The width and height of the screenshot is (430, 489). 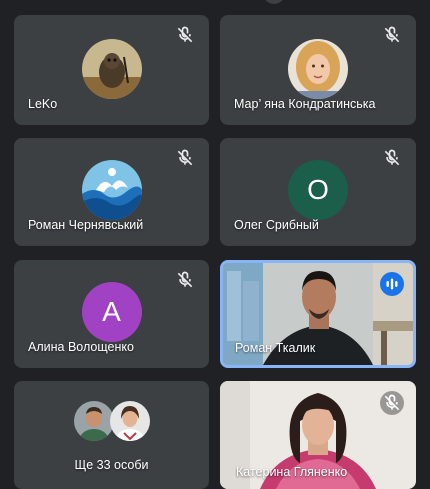 What do you see at coordinates (86, 225) in the screenshot?
I see `participant-name: Роман Чернявський` at bounding box center [86, 225].